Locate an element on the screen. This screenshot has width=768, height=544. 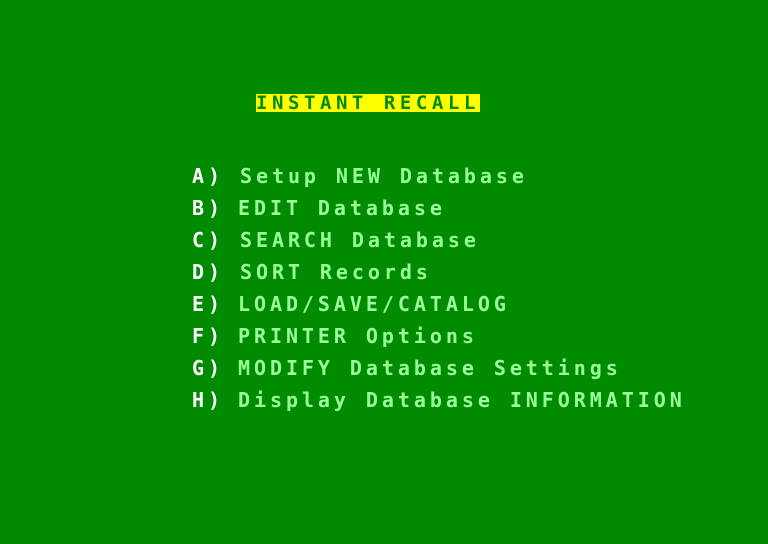
menu-item-printer-options: F) PRINTER Options is located at coordinates (303, 324).